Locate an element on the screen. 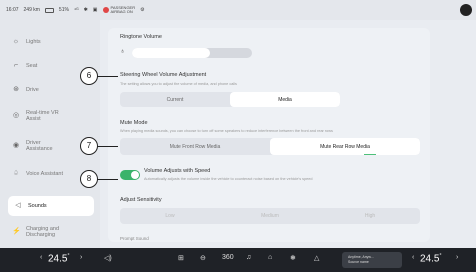 This screenshot has height=272, width=476. option-low: Low is located at coordinates (170, 216).